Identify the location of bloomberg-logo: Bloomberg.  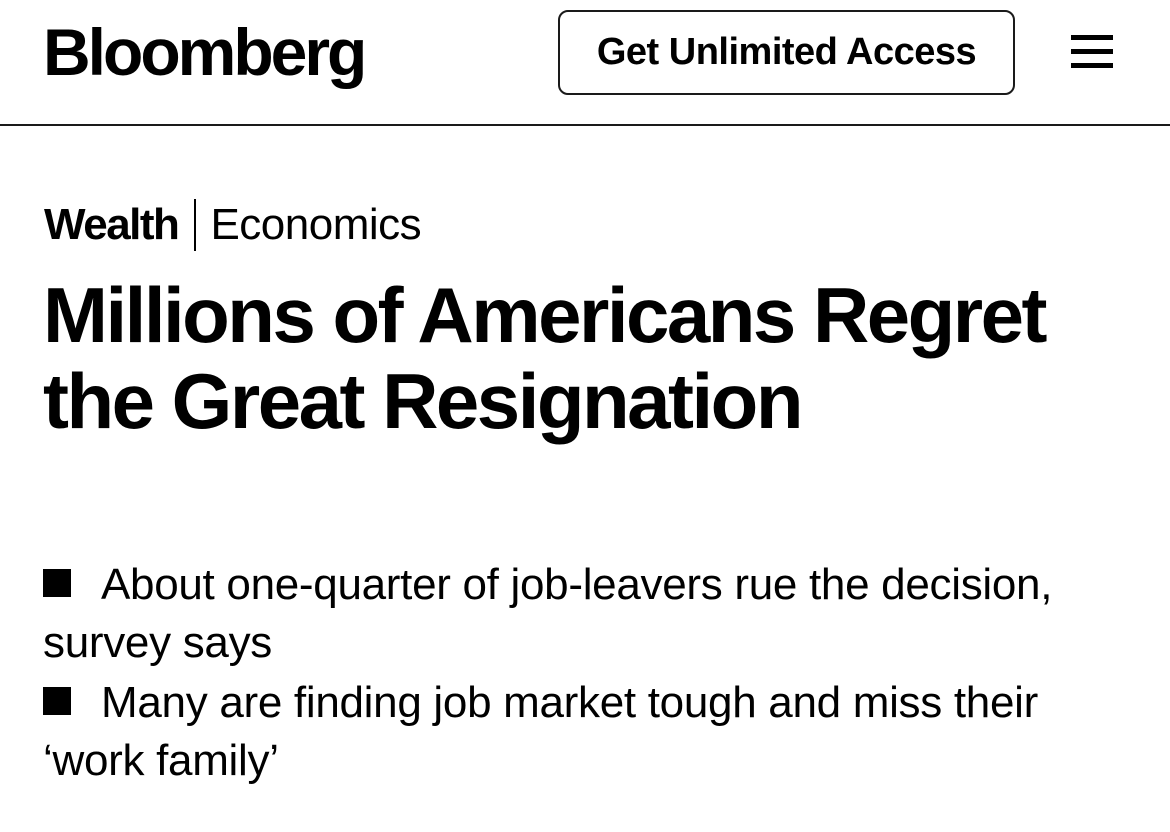
(205, 52).